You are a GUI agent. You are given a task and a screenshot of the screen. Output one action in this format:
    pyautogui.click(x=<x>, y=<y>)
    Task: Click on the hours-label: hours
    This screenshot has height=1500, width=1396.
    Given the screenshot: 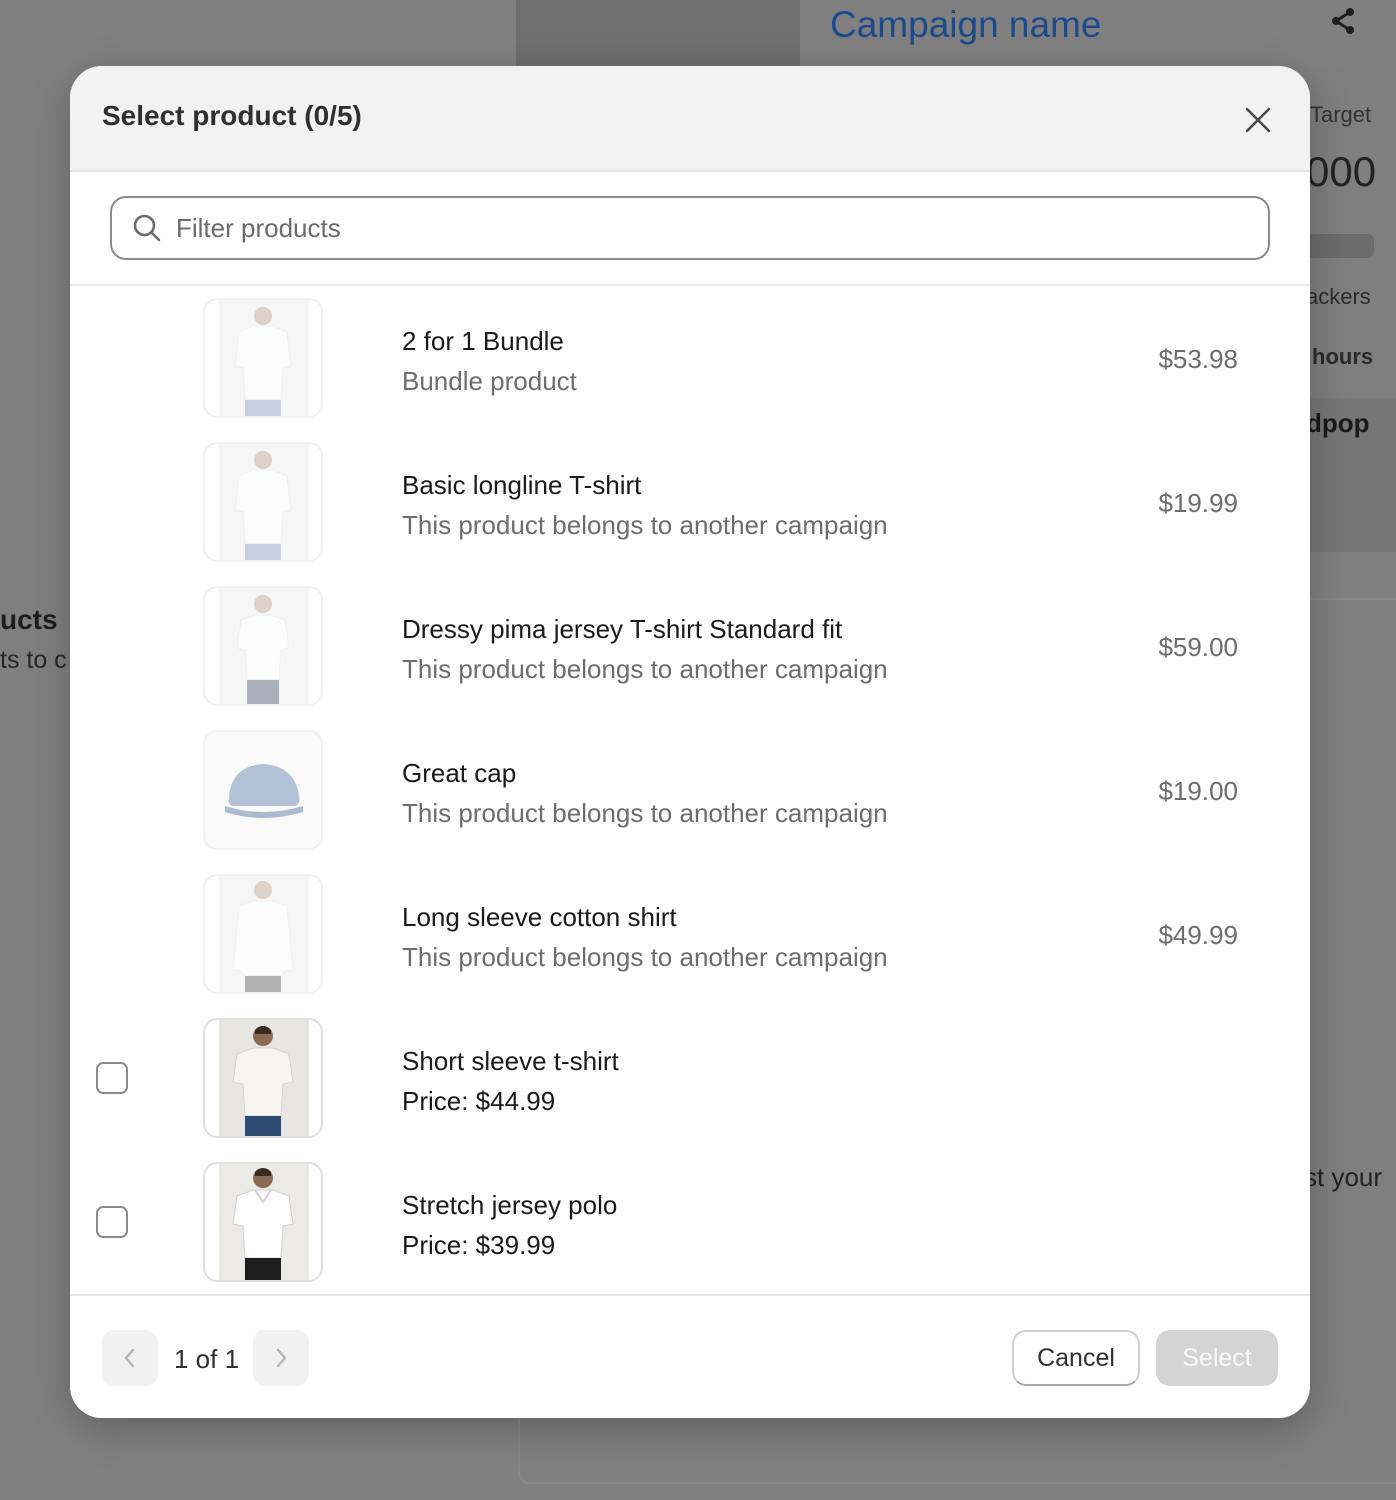 What is the action you would take?
    pyautogui.click(x=1343, y=356)
    